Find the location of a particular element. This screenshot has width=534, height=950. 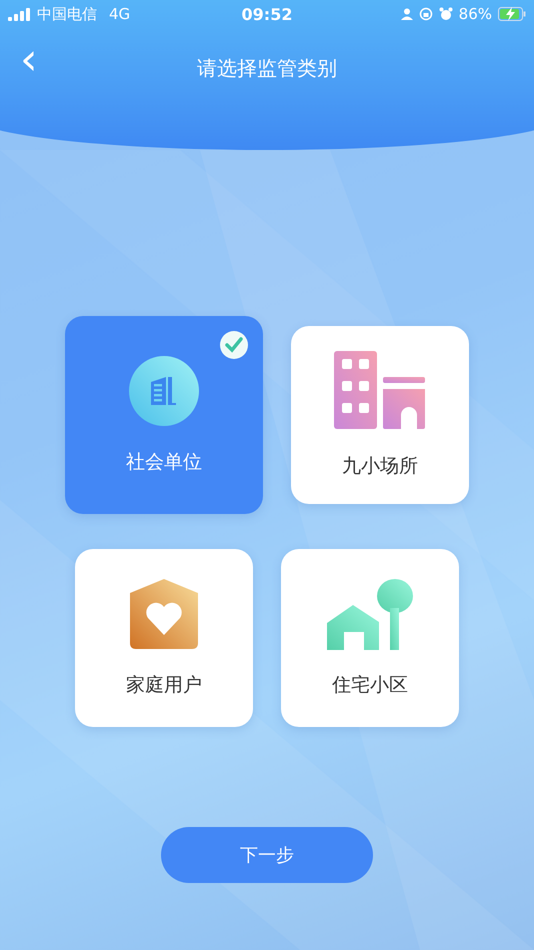

category-card: 九小场所 is located at coordinates (380, 415).